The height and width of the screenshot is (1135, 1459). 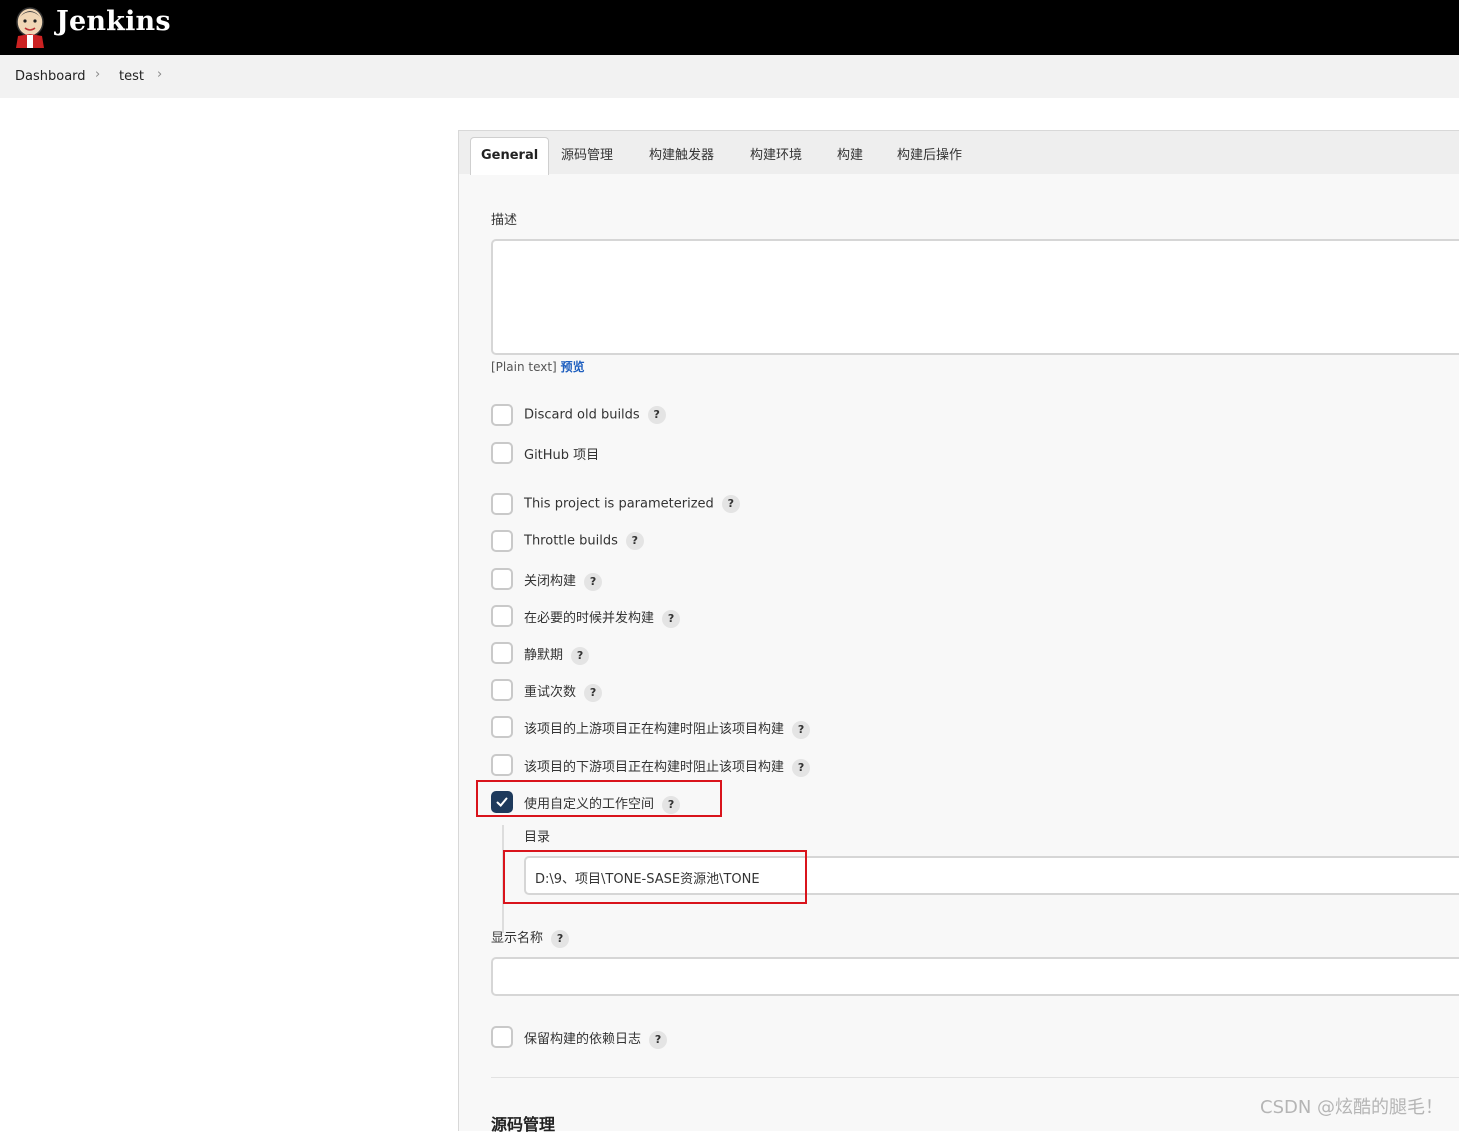 I want to click on tab-build-triggers: 构建触发器, so click(x=681, y=152).